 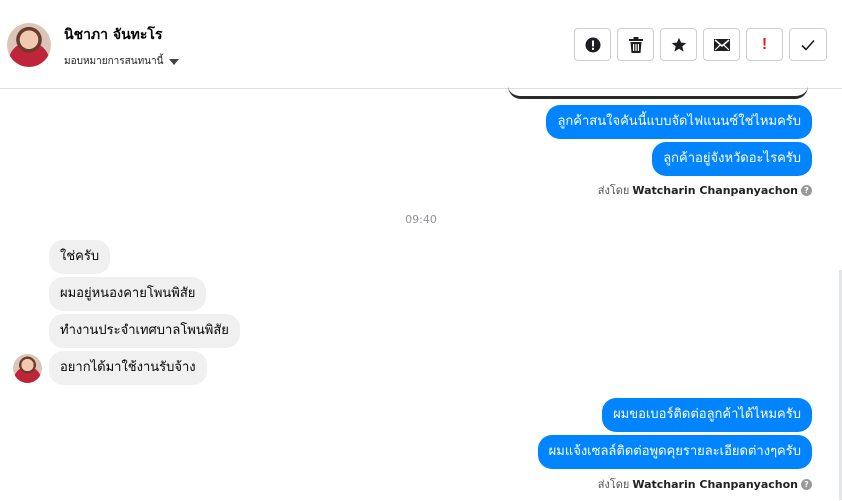 What do you see at coordinates (707, 415) in the screenshot?
I see `outgoing-message: ผมขอเบอร์ติดต่อลูกค้าได้ไหมครับ` at bounding box center [707, 415].